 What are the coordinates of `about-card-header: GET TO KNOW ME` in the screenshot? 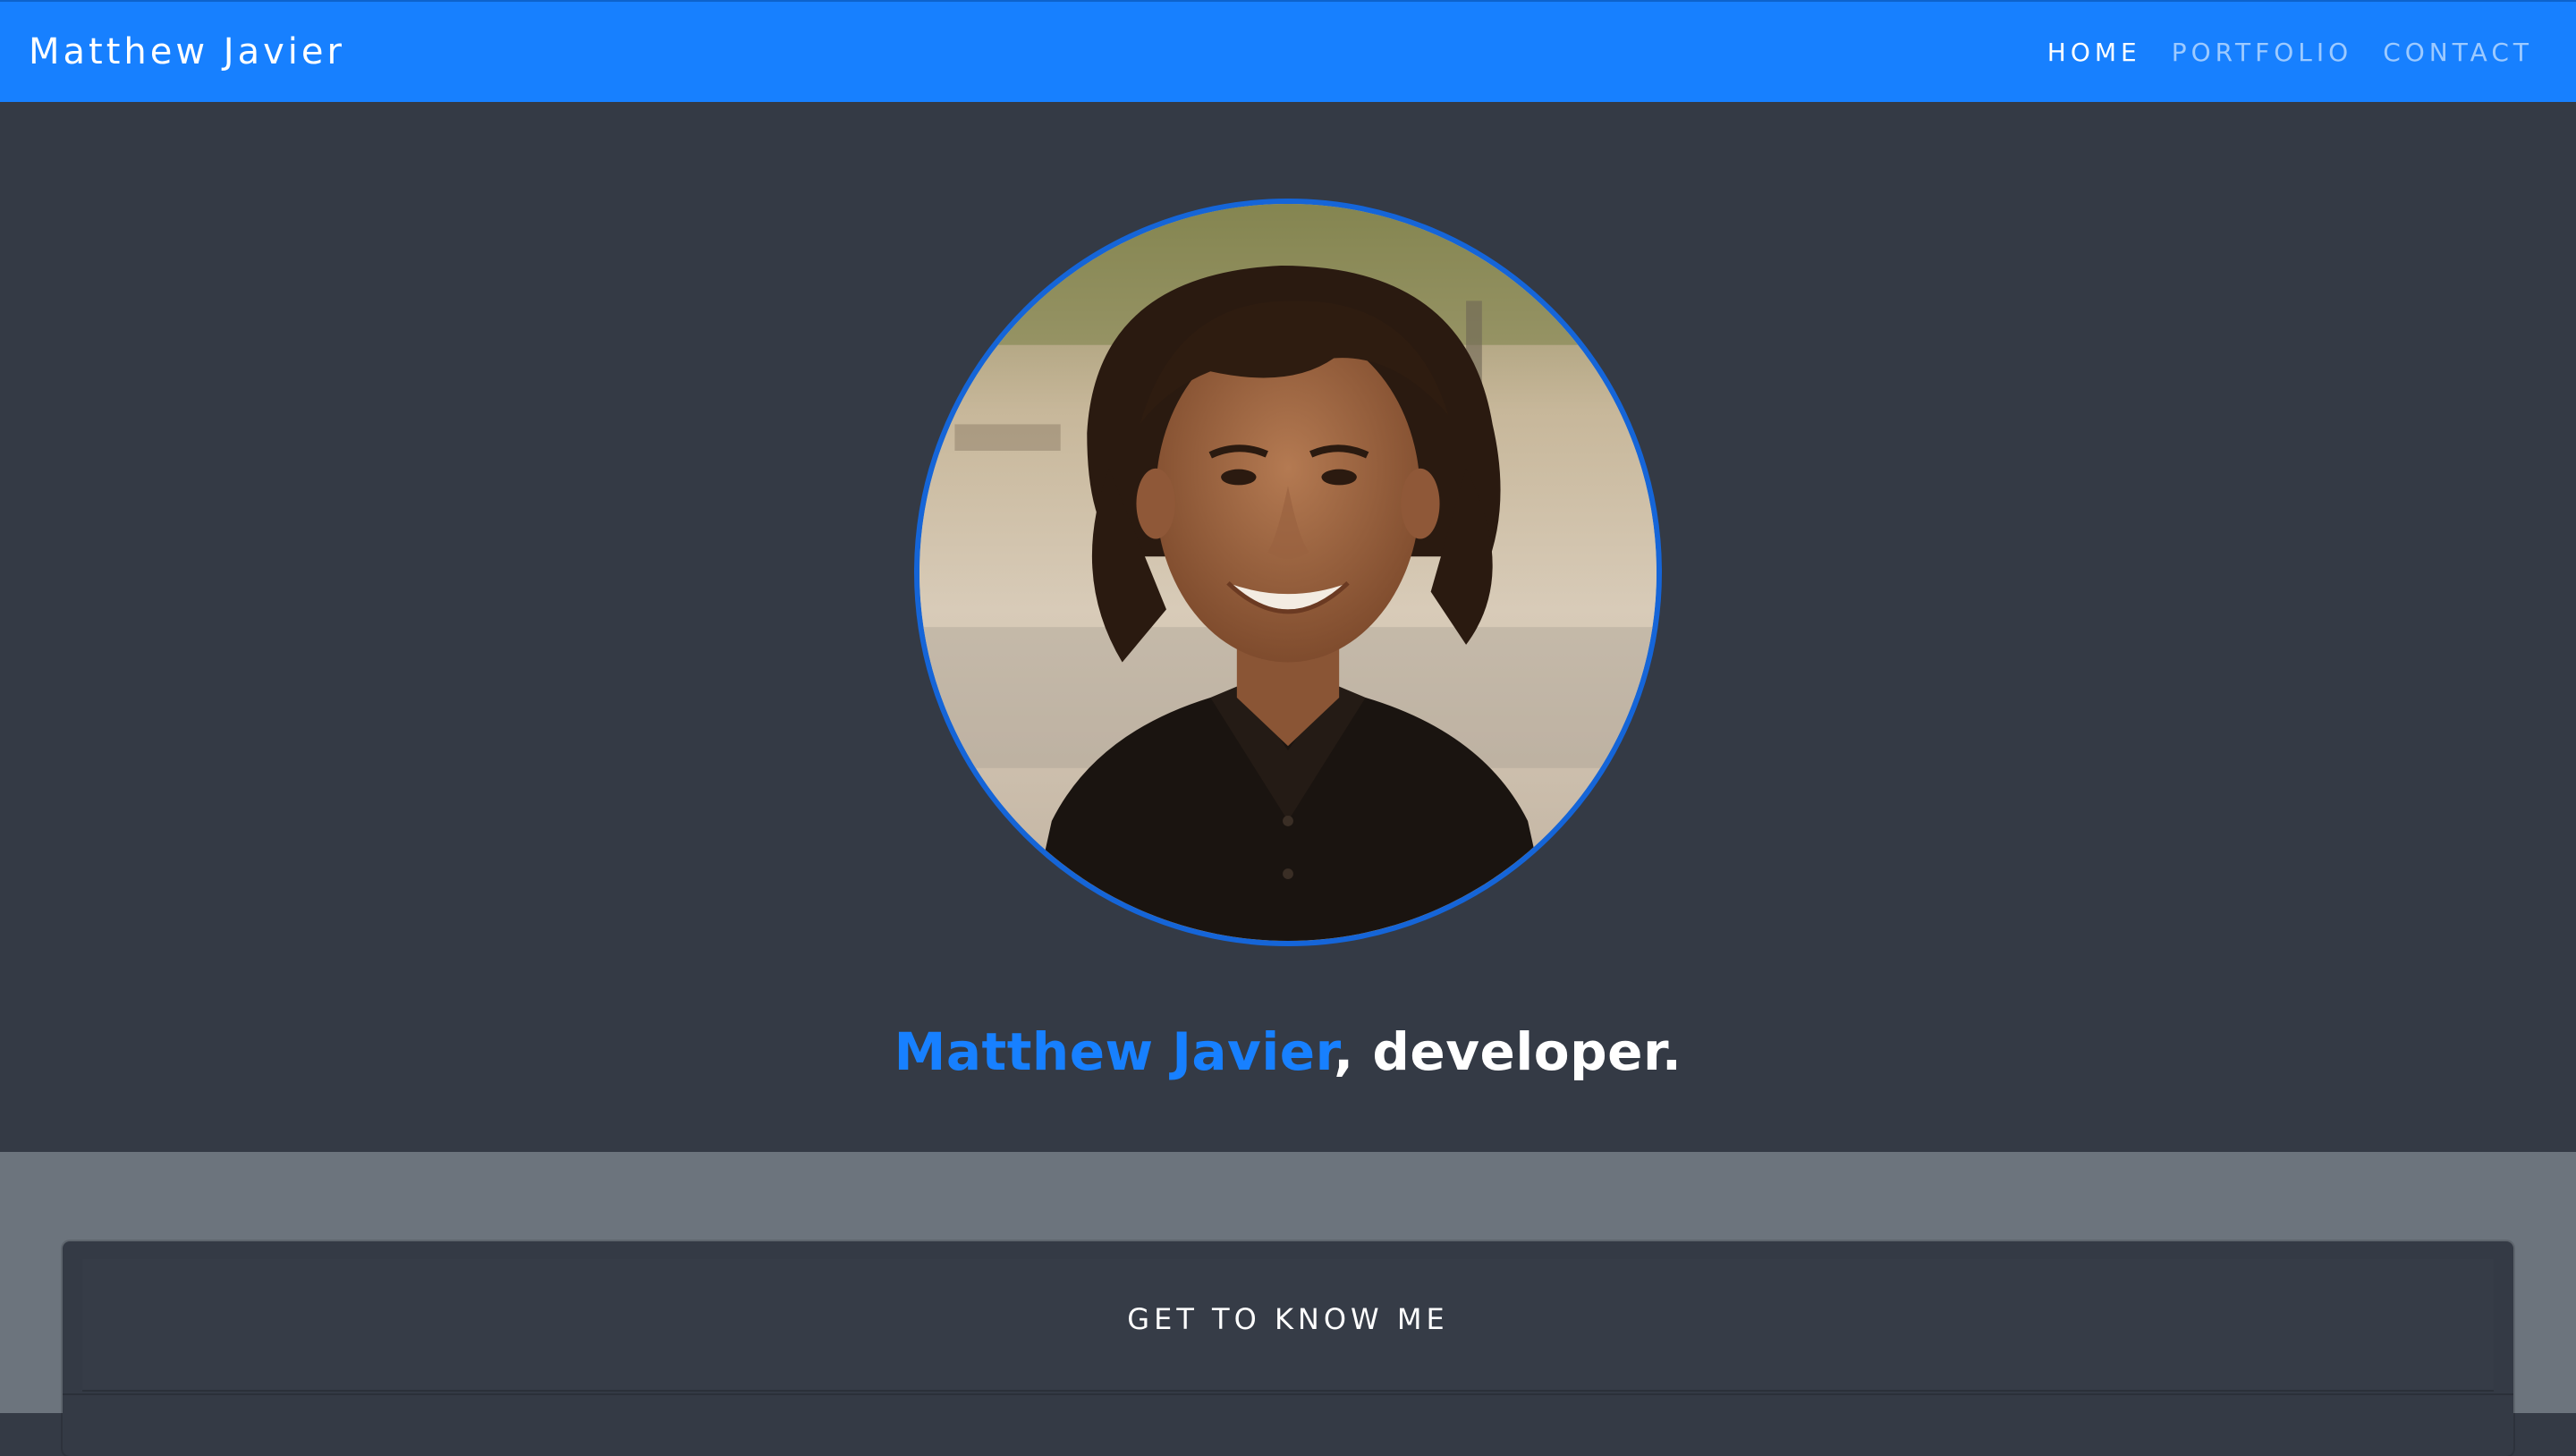 It's located at (1288, 1325).